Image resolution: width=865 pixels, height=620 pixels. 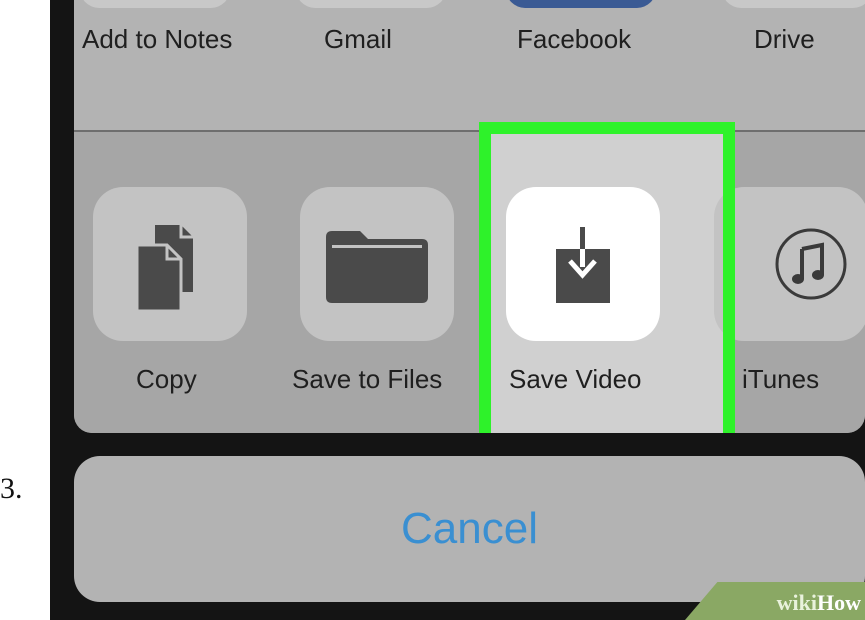 What do you see at coordinates (796, 602) in the screenshot?
I see `watermark-part-1: wiki` at bounding box center [796, 602].